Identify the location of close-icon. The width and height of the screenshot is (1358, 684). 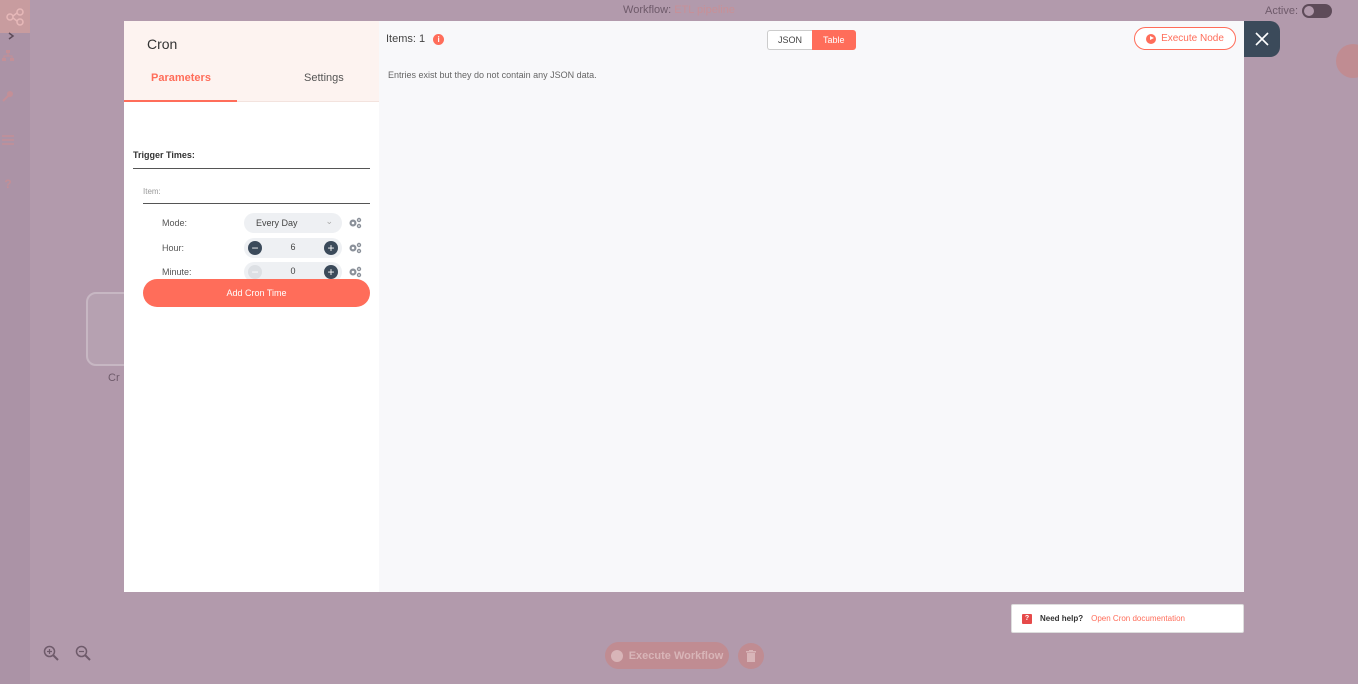
(1262, 39).